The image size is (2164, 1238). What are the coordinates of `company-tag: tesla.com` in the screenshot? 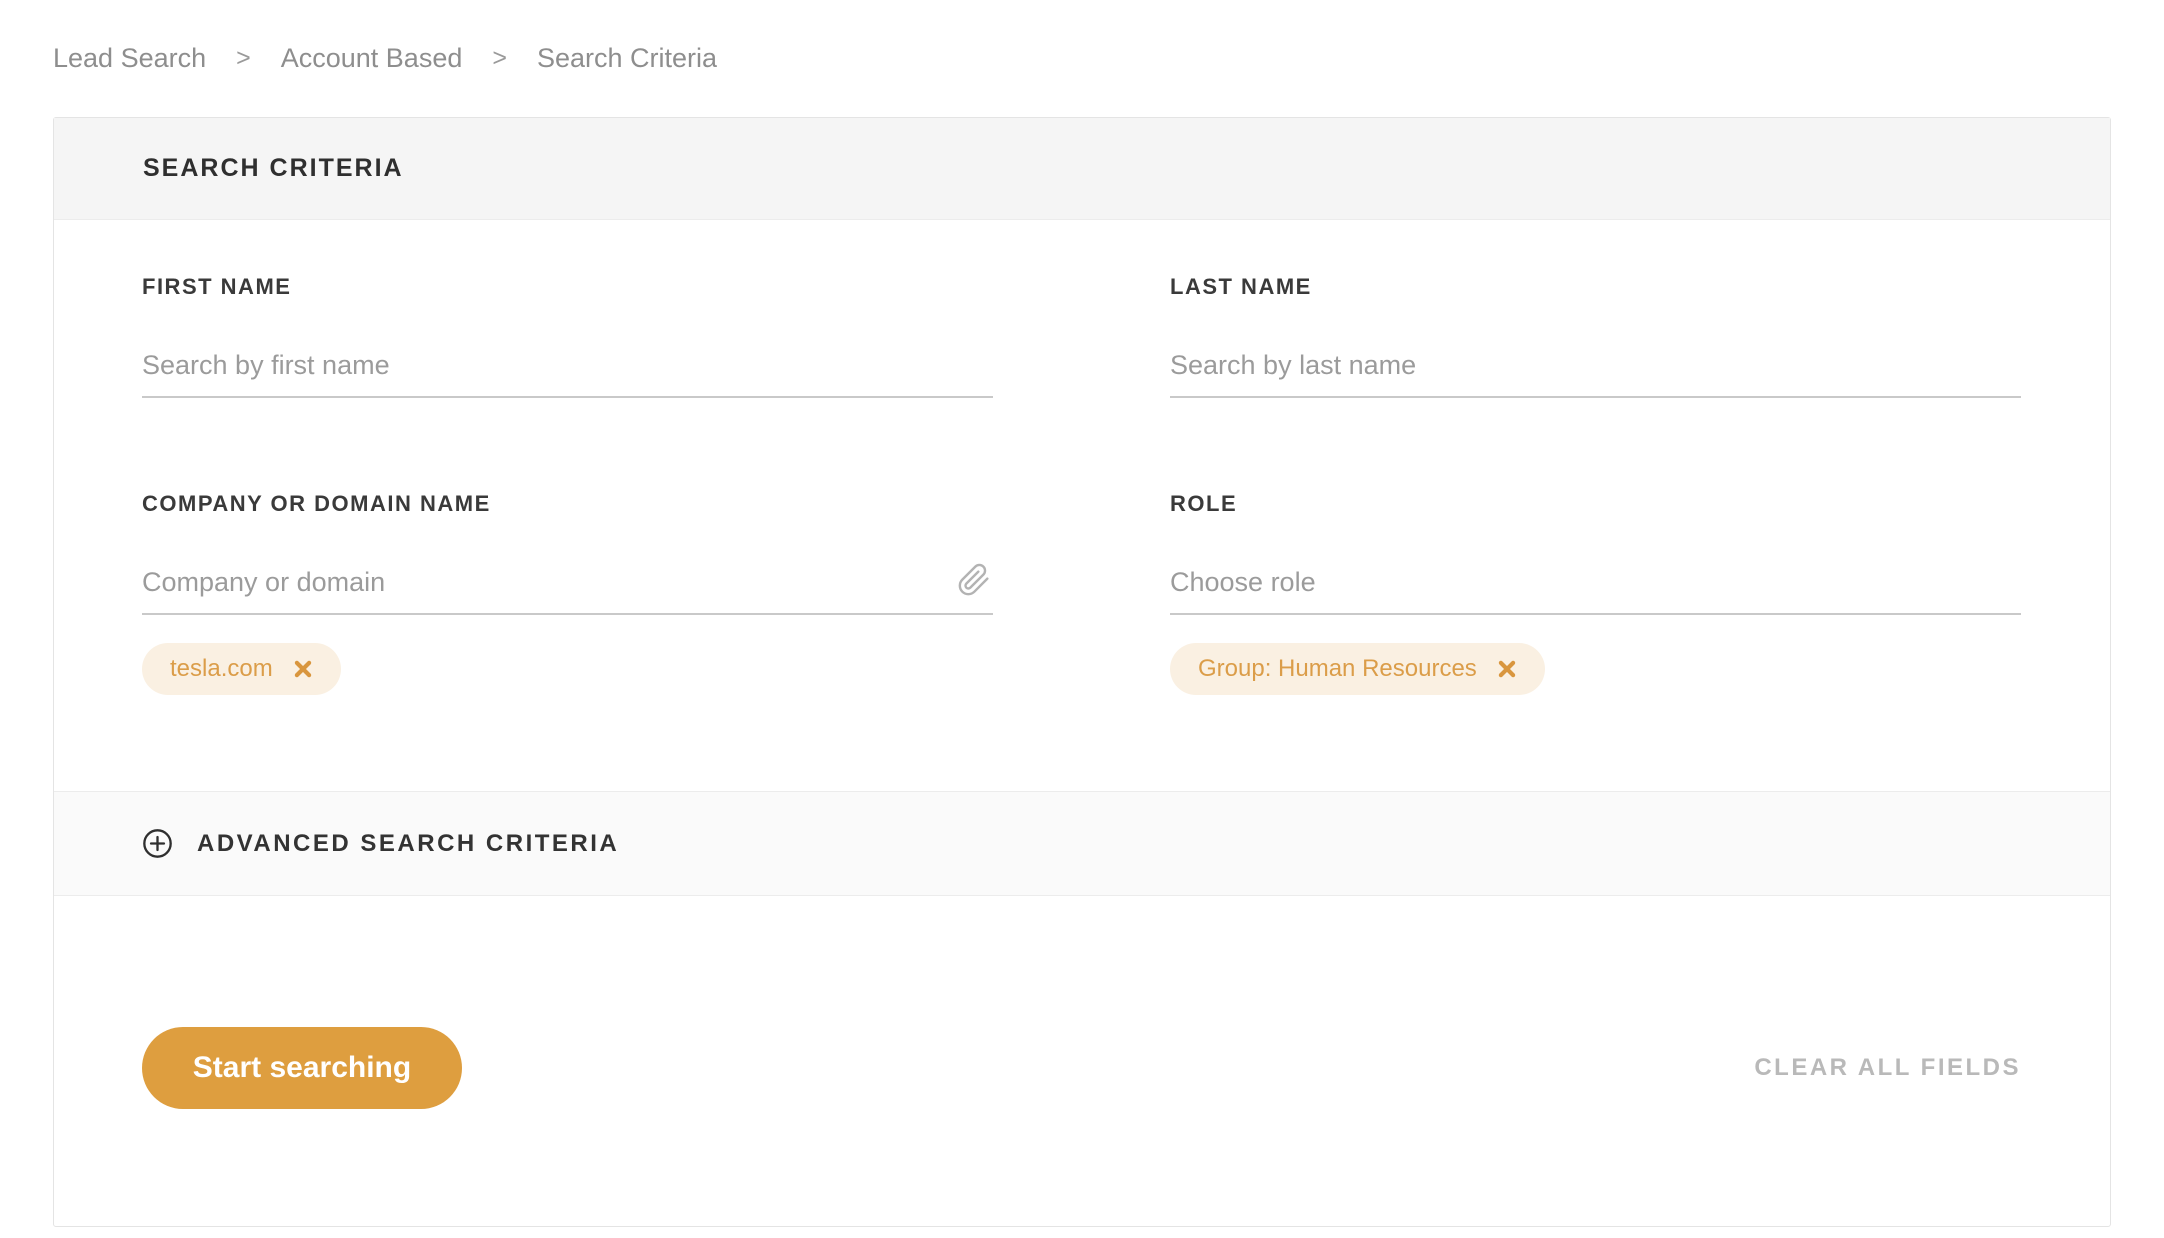 It's located at (241, 669).